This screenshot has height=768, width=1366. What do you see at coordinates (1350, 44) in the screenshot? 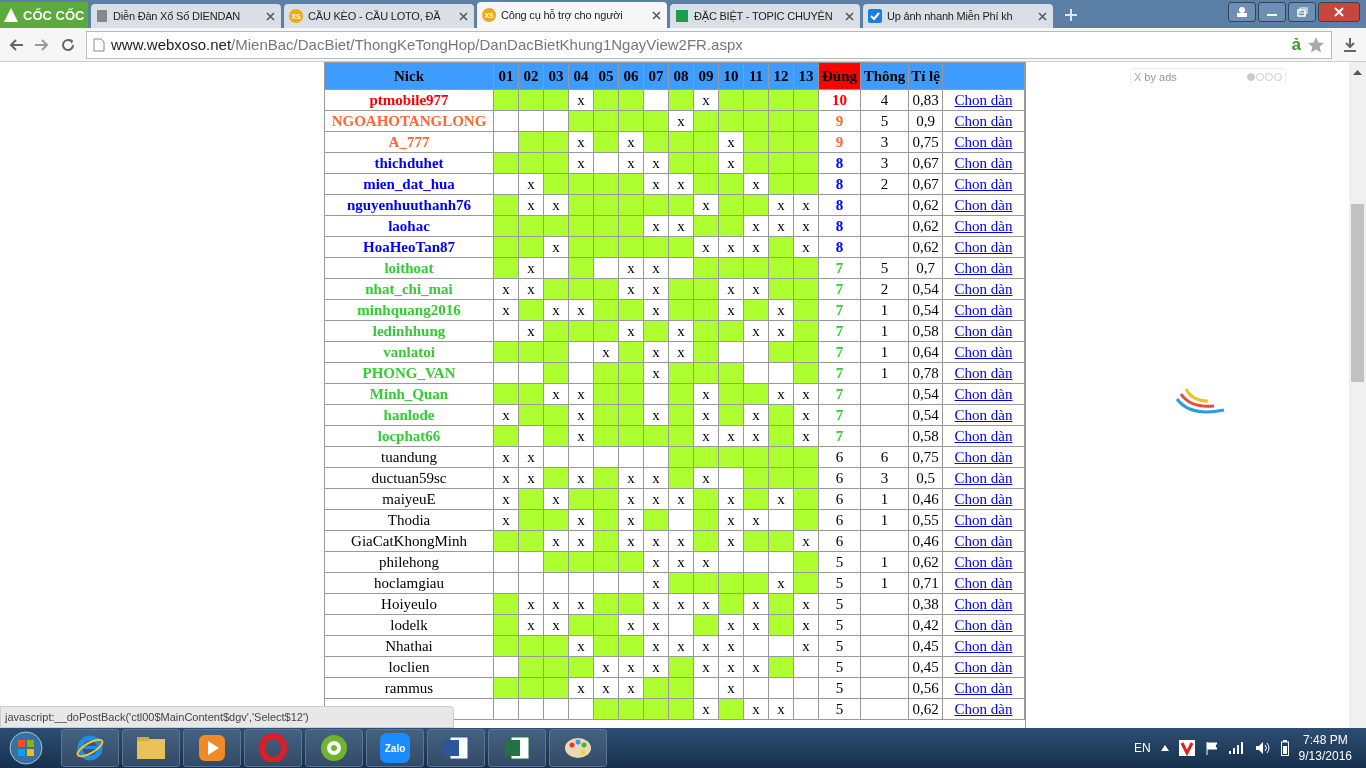
I see `download-icon` at bounding box center [1350, 44].